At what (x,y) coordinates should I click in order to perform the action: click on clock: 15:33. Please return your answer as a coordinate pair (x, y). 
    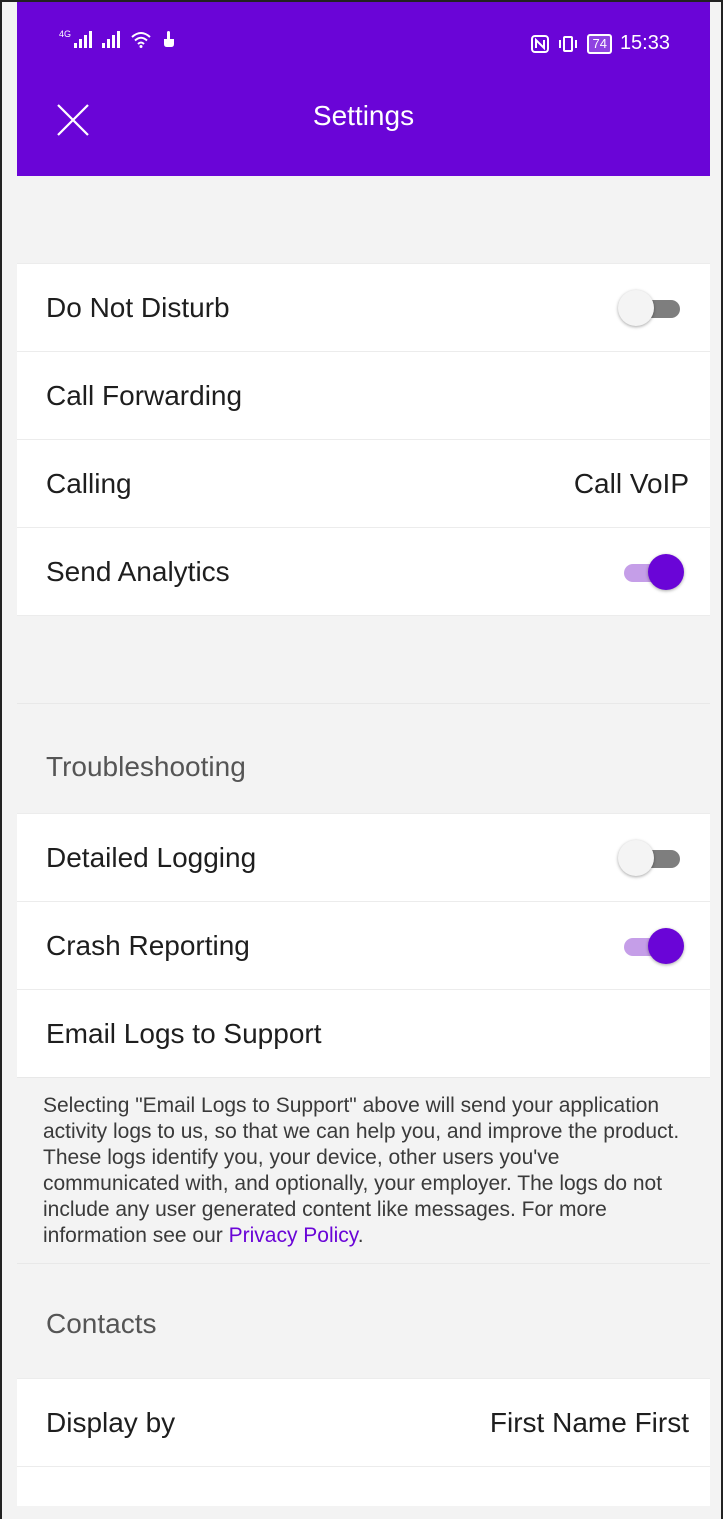
    Looking at the image, I should click on (644, 43).